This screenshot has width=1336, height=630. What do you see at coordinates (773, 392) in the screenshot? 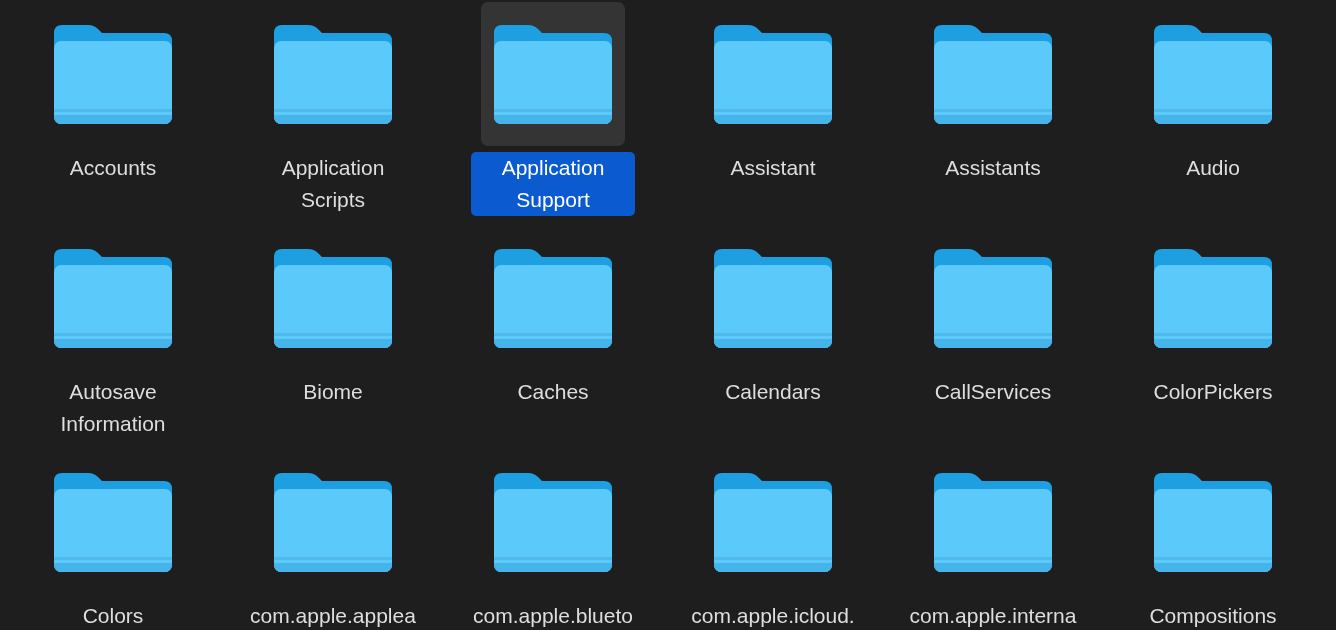
I see `folder-label: Calendars` at bounding box center [773, 392].